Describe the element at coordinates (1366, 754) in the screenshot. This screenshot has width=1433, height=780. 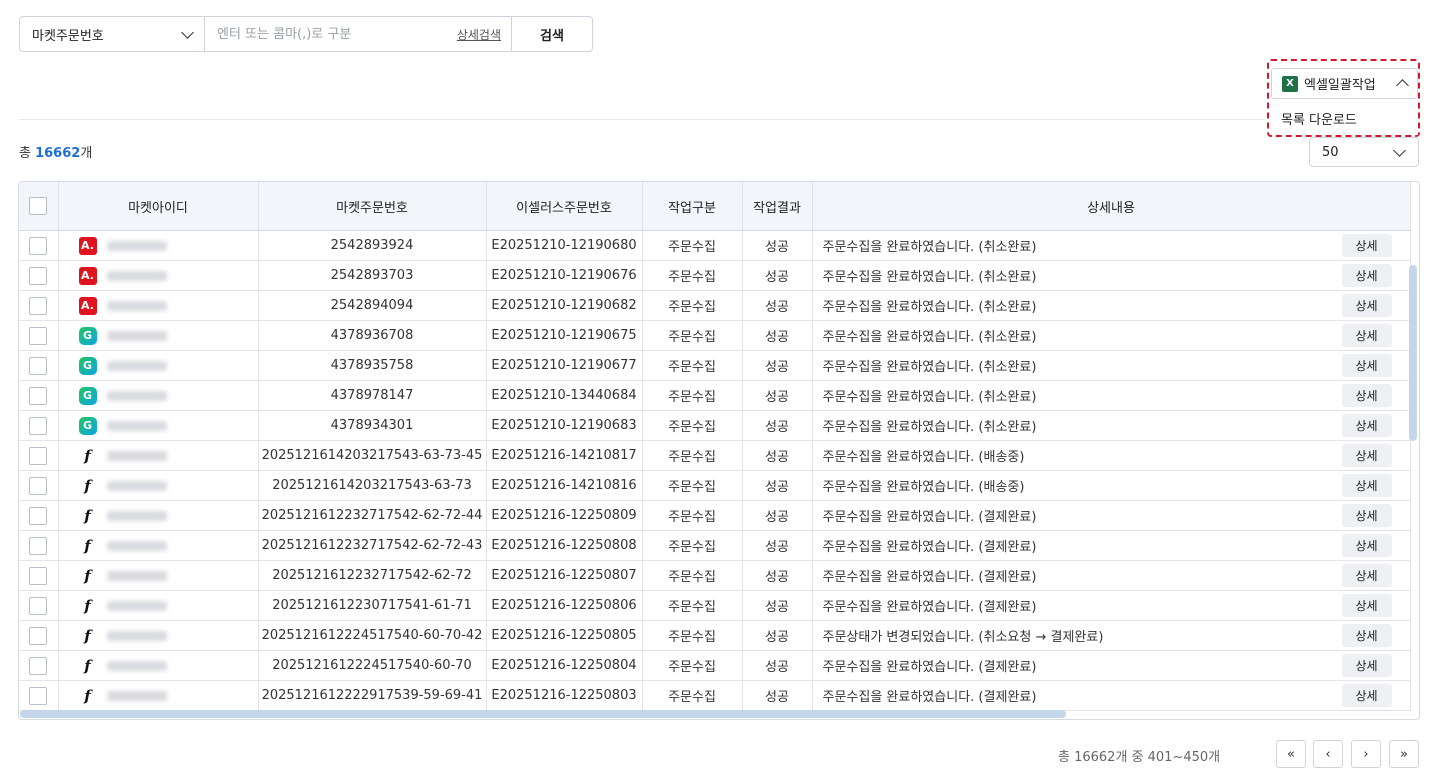
I see `next-page-button: ›` at that location.